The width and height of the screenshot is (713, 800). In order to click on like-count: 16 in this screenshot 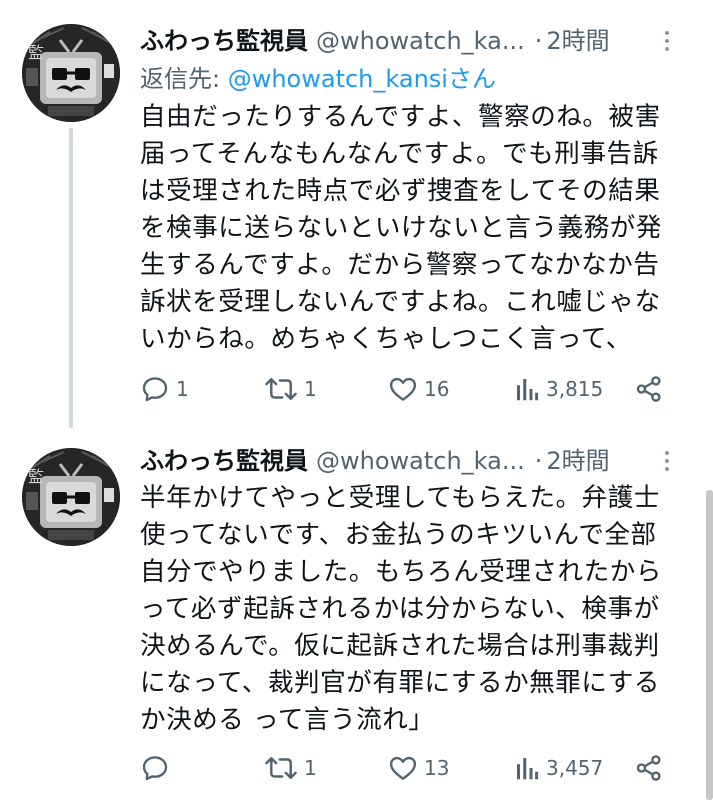, I will do `click(437, 389)`.